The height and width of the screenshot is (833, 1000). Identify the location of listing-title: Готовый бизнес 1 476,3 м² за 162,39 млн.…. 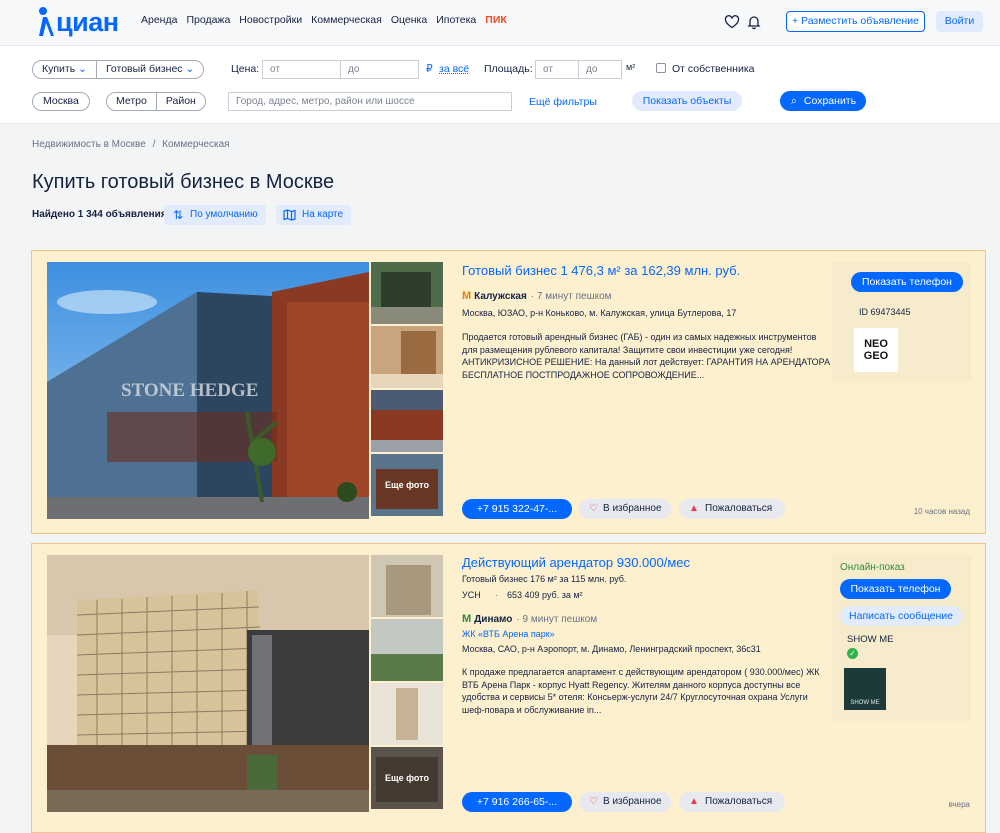
(601, 270).